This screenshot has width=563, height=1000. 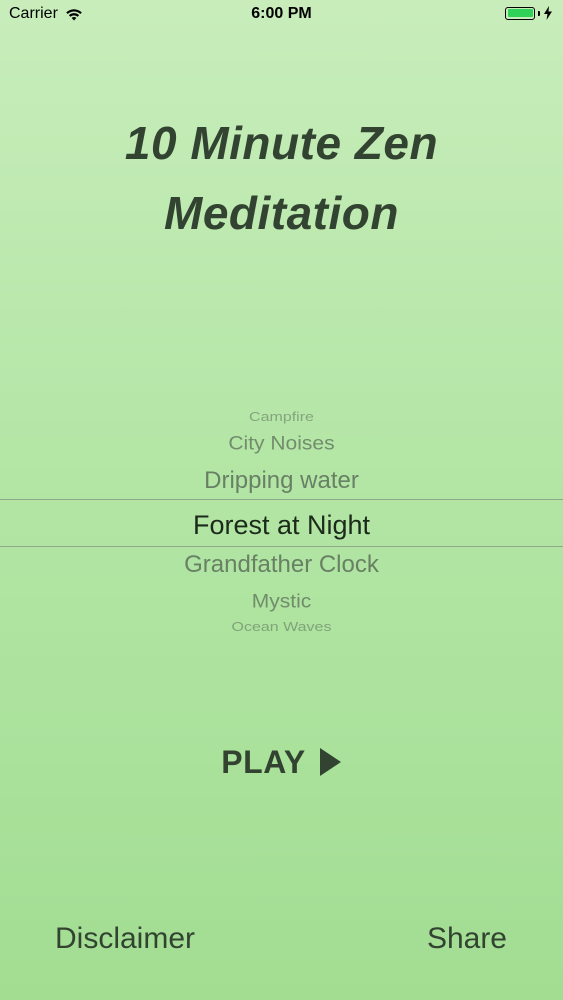 What do you see at coordinates (281, 565) in the screenshot?
I see `picker-item: Grandfather Clock` at bounding box center [281, 565].